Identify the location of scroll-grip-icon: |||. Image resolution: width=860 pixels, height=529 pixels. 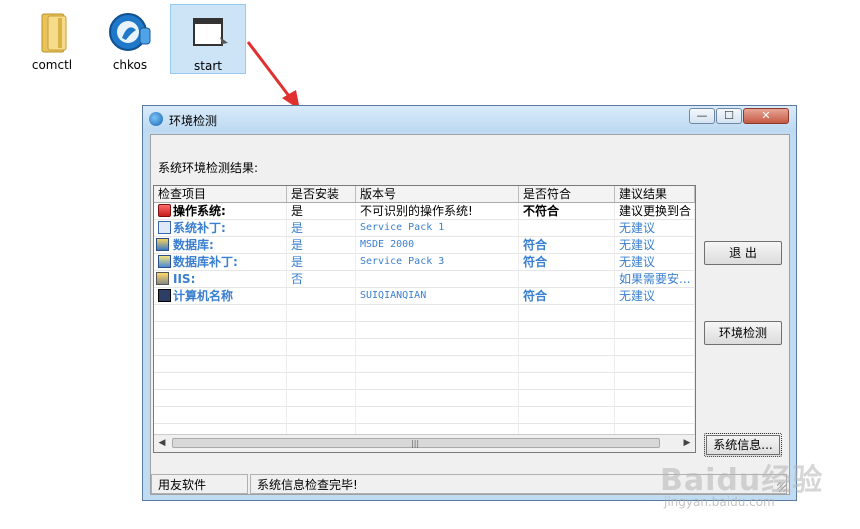
(415, 443).